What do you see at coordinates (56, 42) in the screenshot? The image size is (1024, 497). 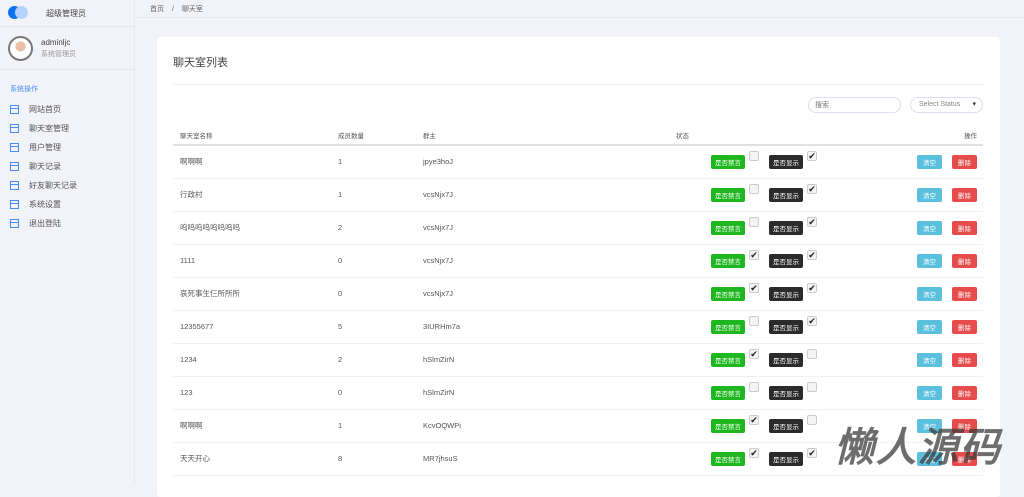 I see `user-name: adminljc` at bounding box center [56, 42].